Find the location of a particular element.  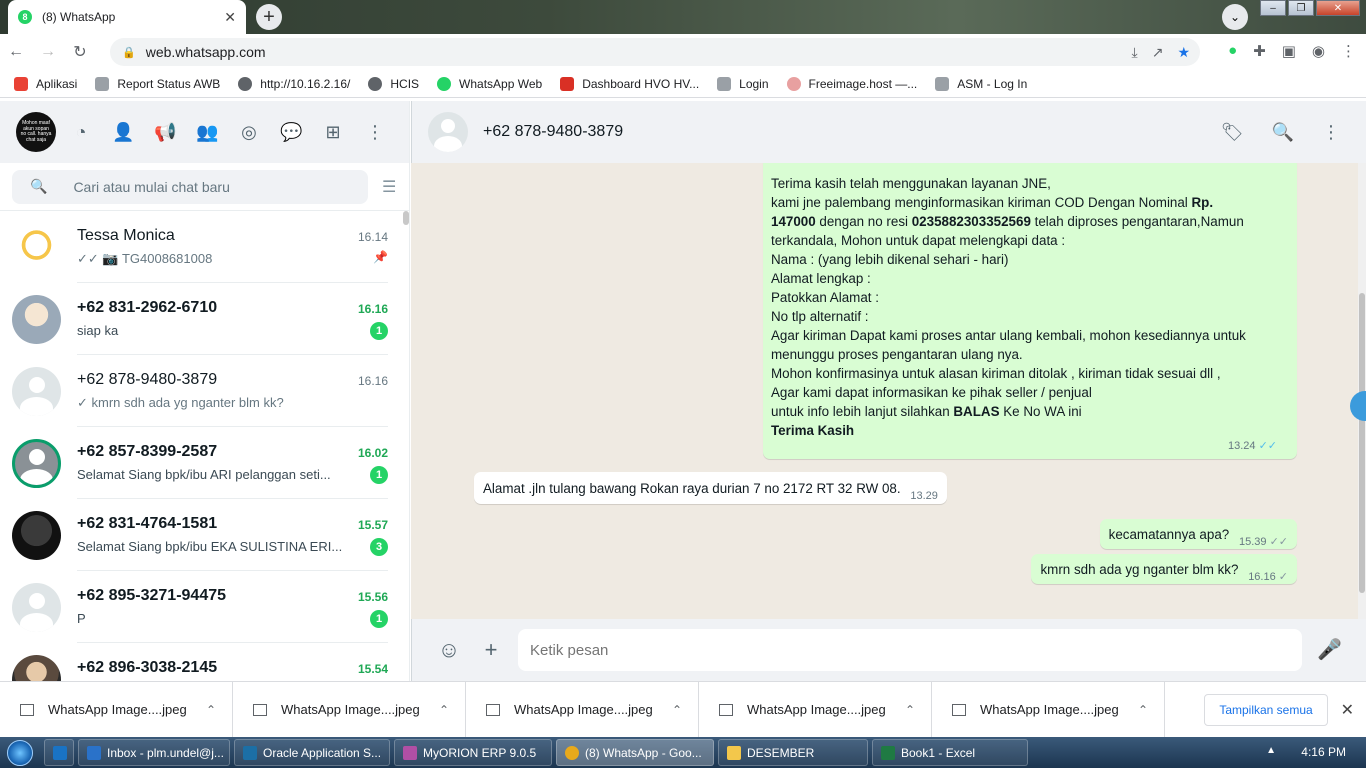

chat-preview: P is located at coordinates (81, 618).